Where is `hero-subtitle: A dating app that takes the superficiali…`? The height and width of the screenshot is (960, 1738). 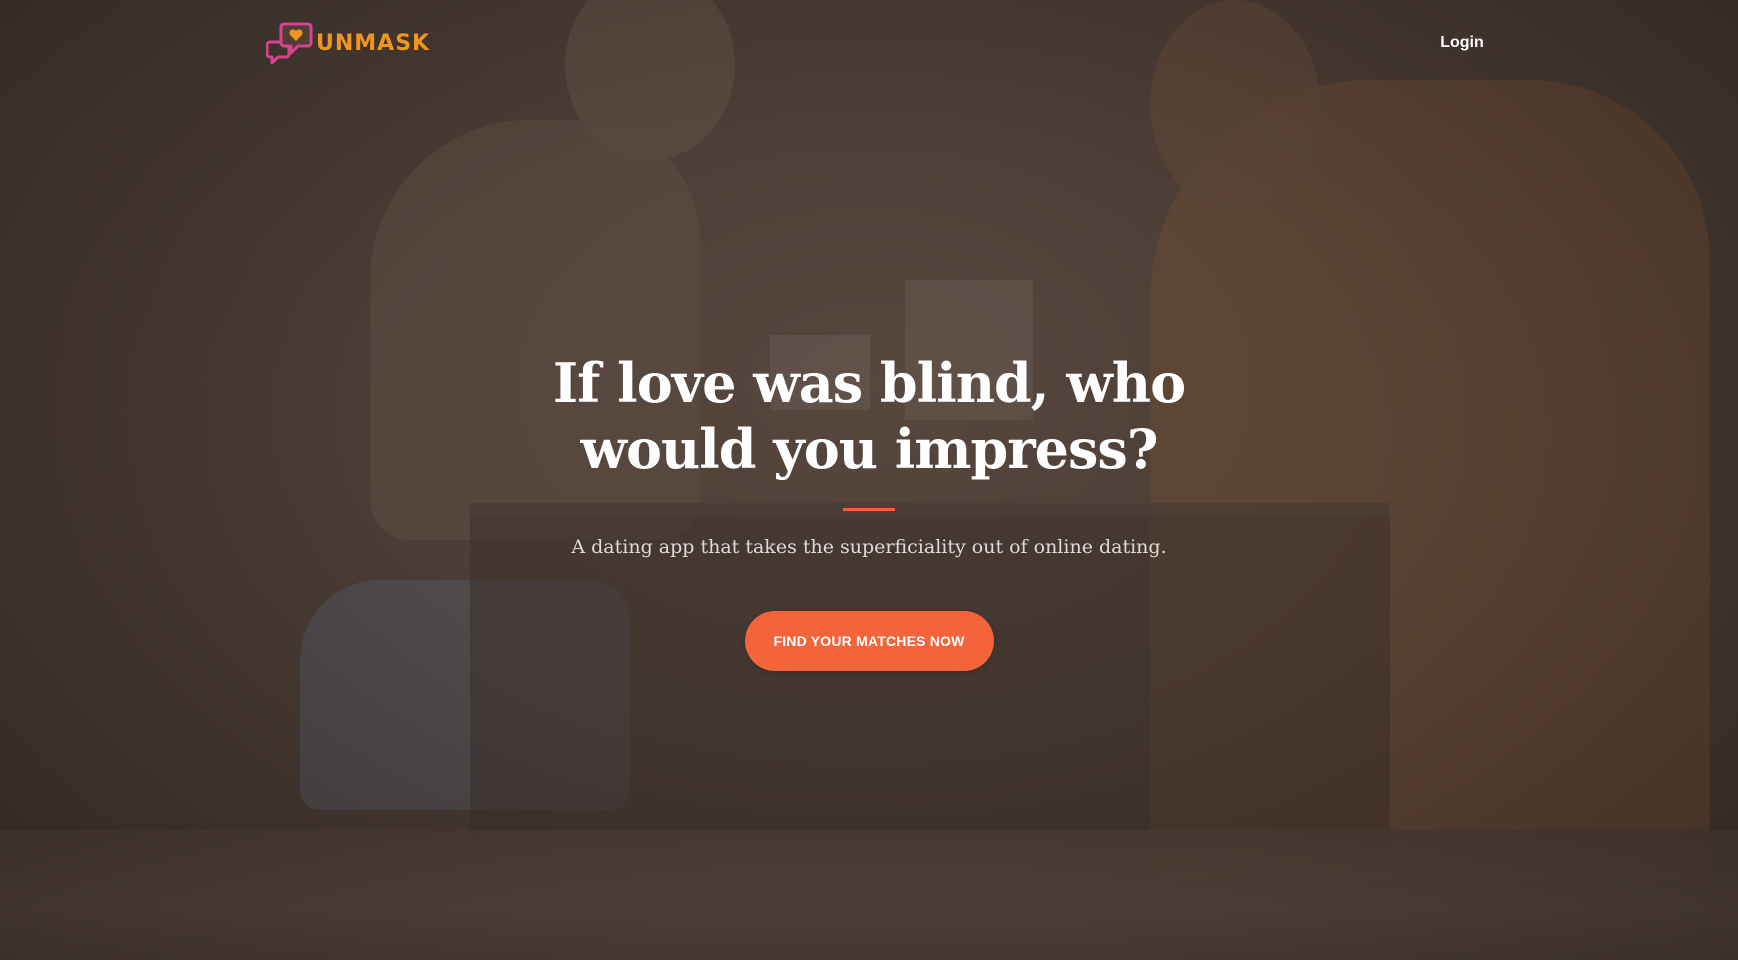 hero-subtitle: A dating app that takes the superficiali… is located at coordinates (869, 547).